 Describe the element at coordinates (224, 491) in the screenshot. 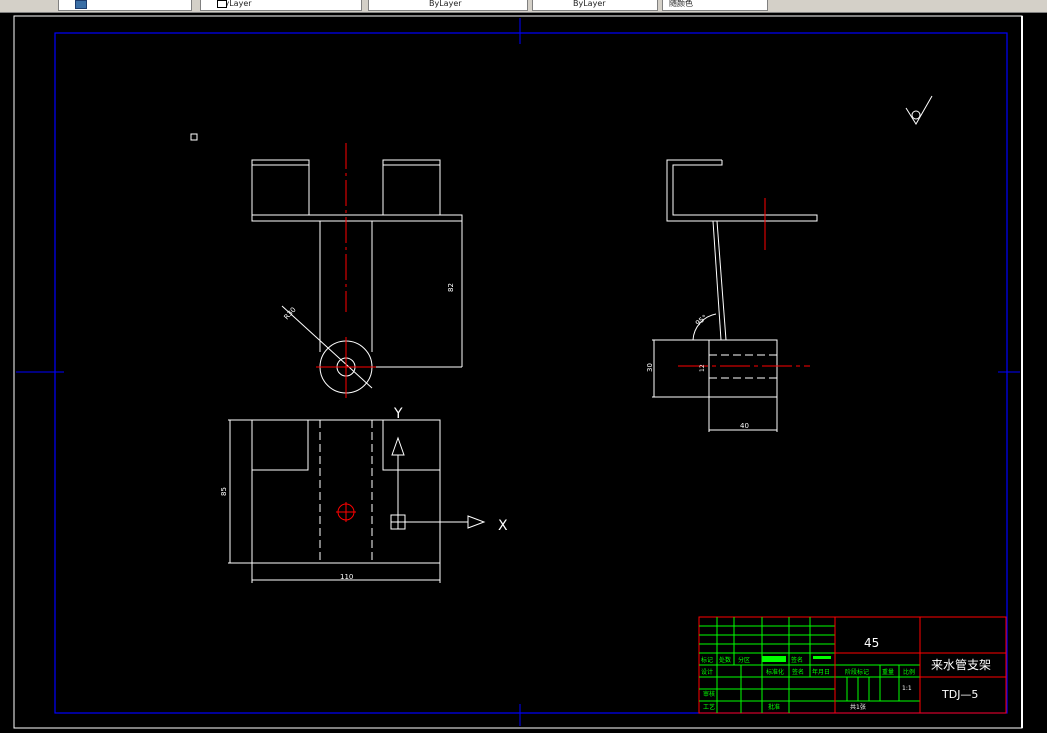

I see `dim-plan-height: 85` at that location.